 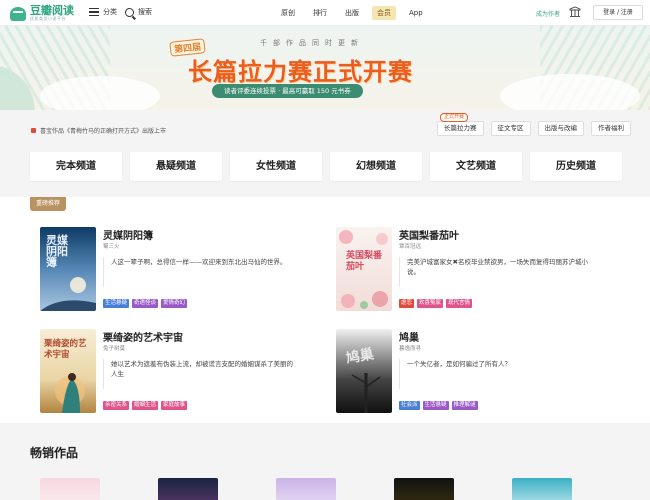 What do you see at coordinates (510, 128) in the screenshot?
I see `quick-link-contest: 征文专区` at bounding box center [510, 128].